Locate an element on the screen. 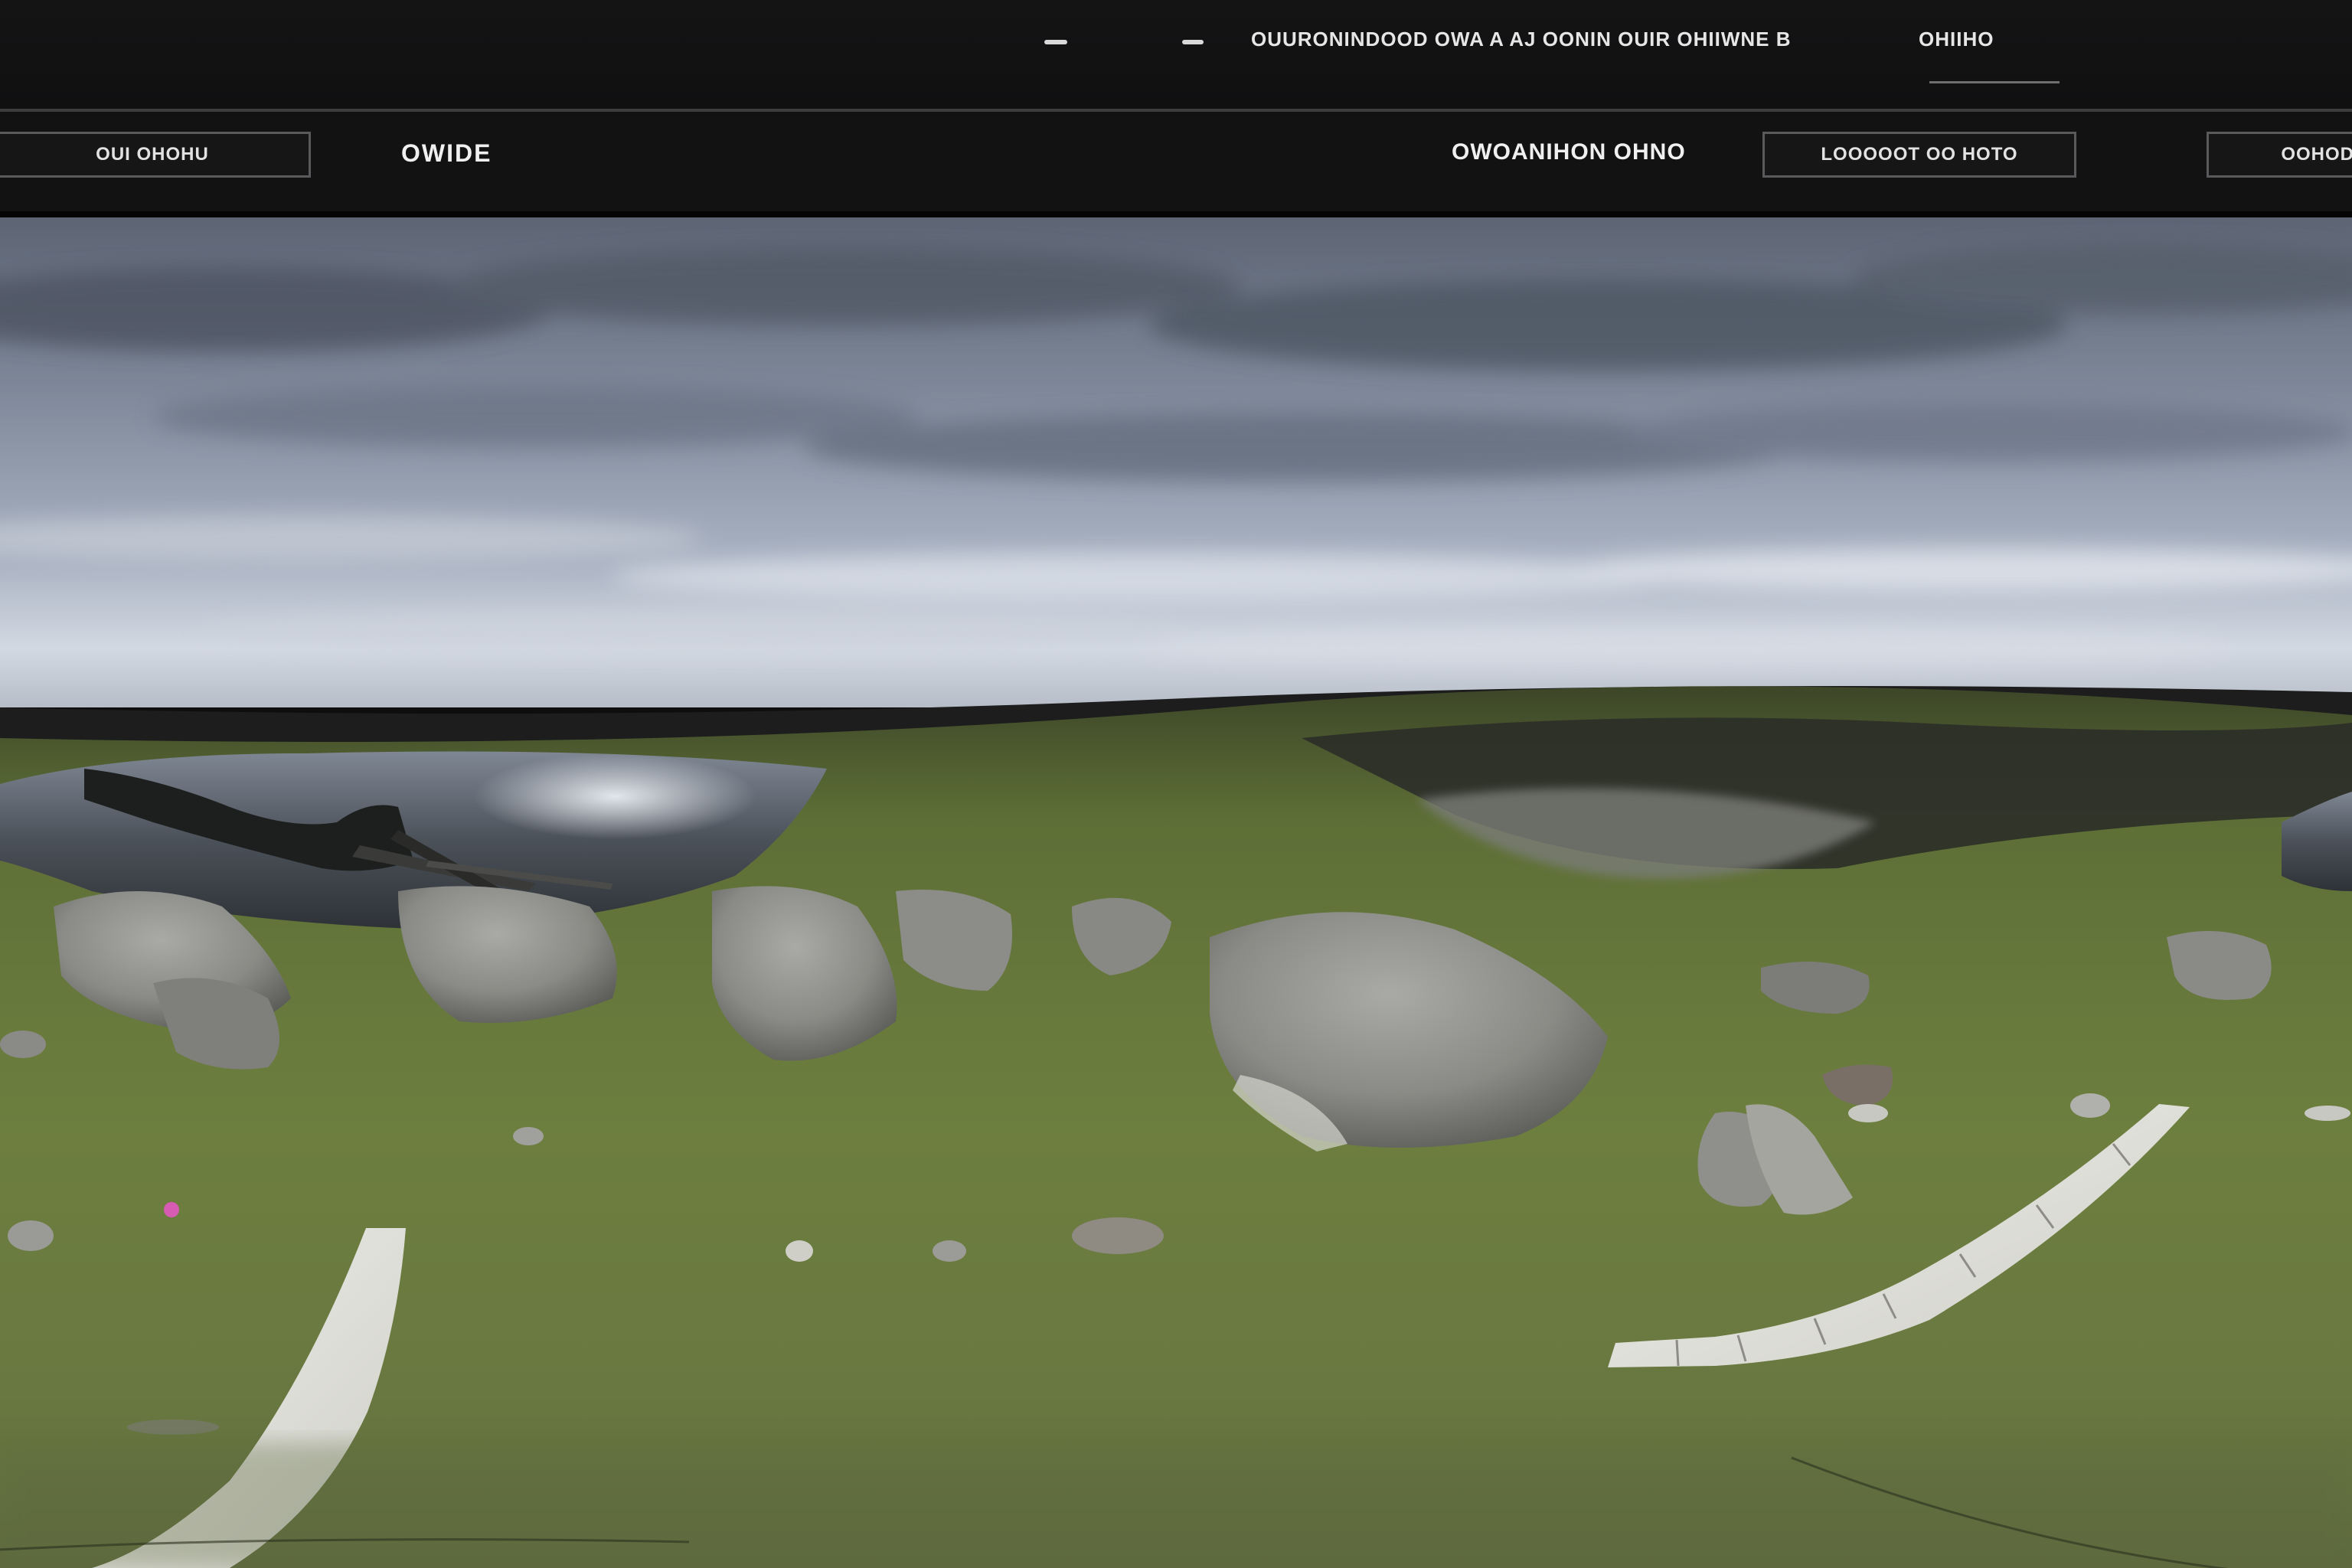 The height and width of the screenshot is (1568, 2352). left-toolbar-button: OUI OHOHU is located at coordinates (155, 155).